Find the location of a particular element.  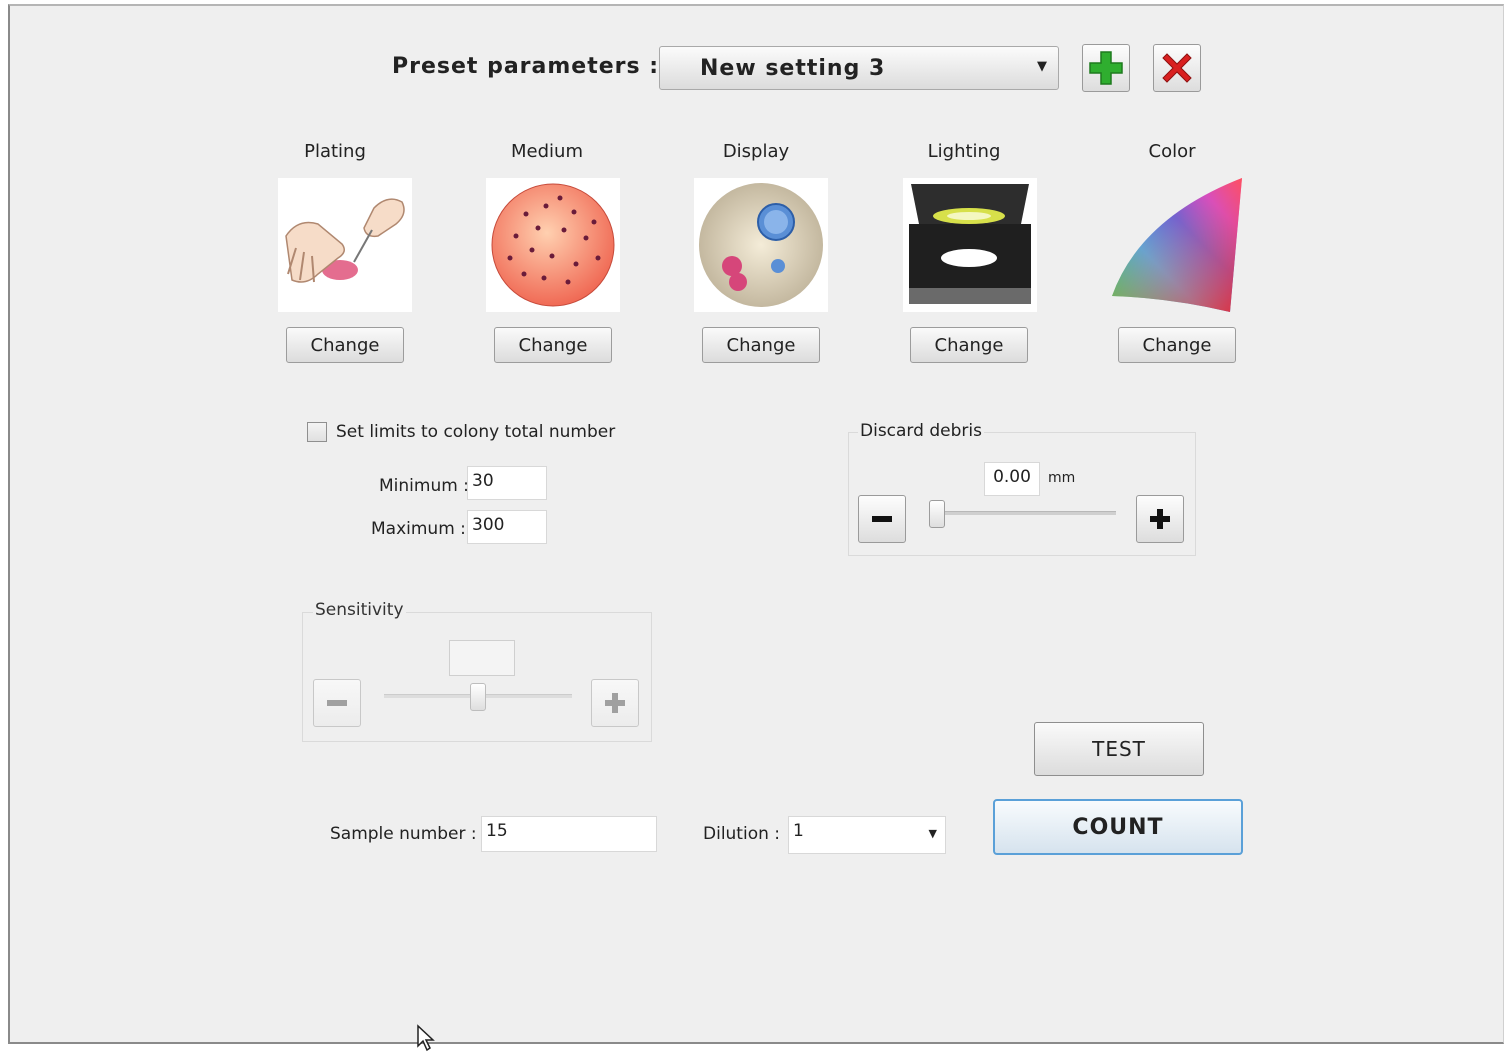

sample-number-label: Sample number : is located at coordinates (403, 834).